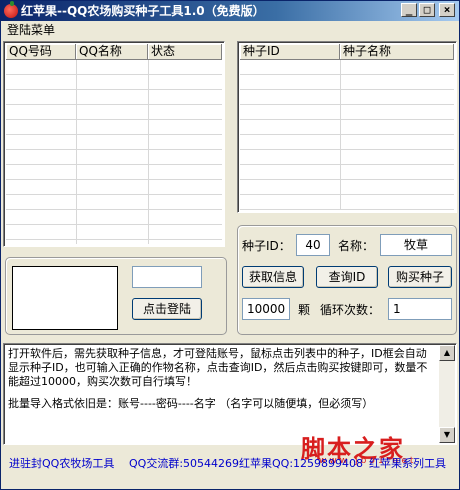 The height and width of the screenshot is (490, 460). What do you see at coordinates (447, 435) in the screenshot?
I see `scroll-down-icon: ▼` at bounding box center [447, 435].